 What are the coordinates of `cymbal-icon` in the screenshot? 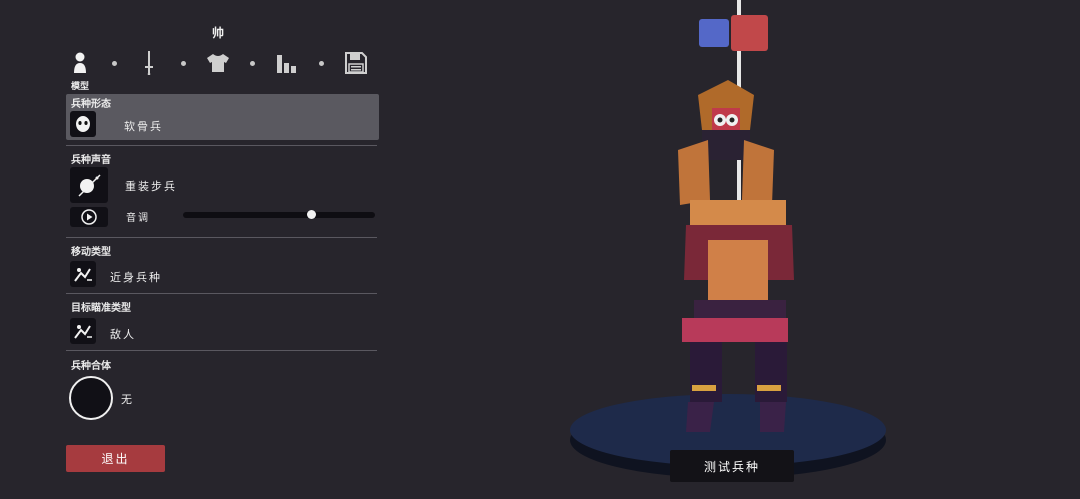 It's located at (89, 185).